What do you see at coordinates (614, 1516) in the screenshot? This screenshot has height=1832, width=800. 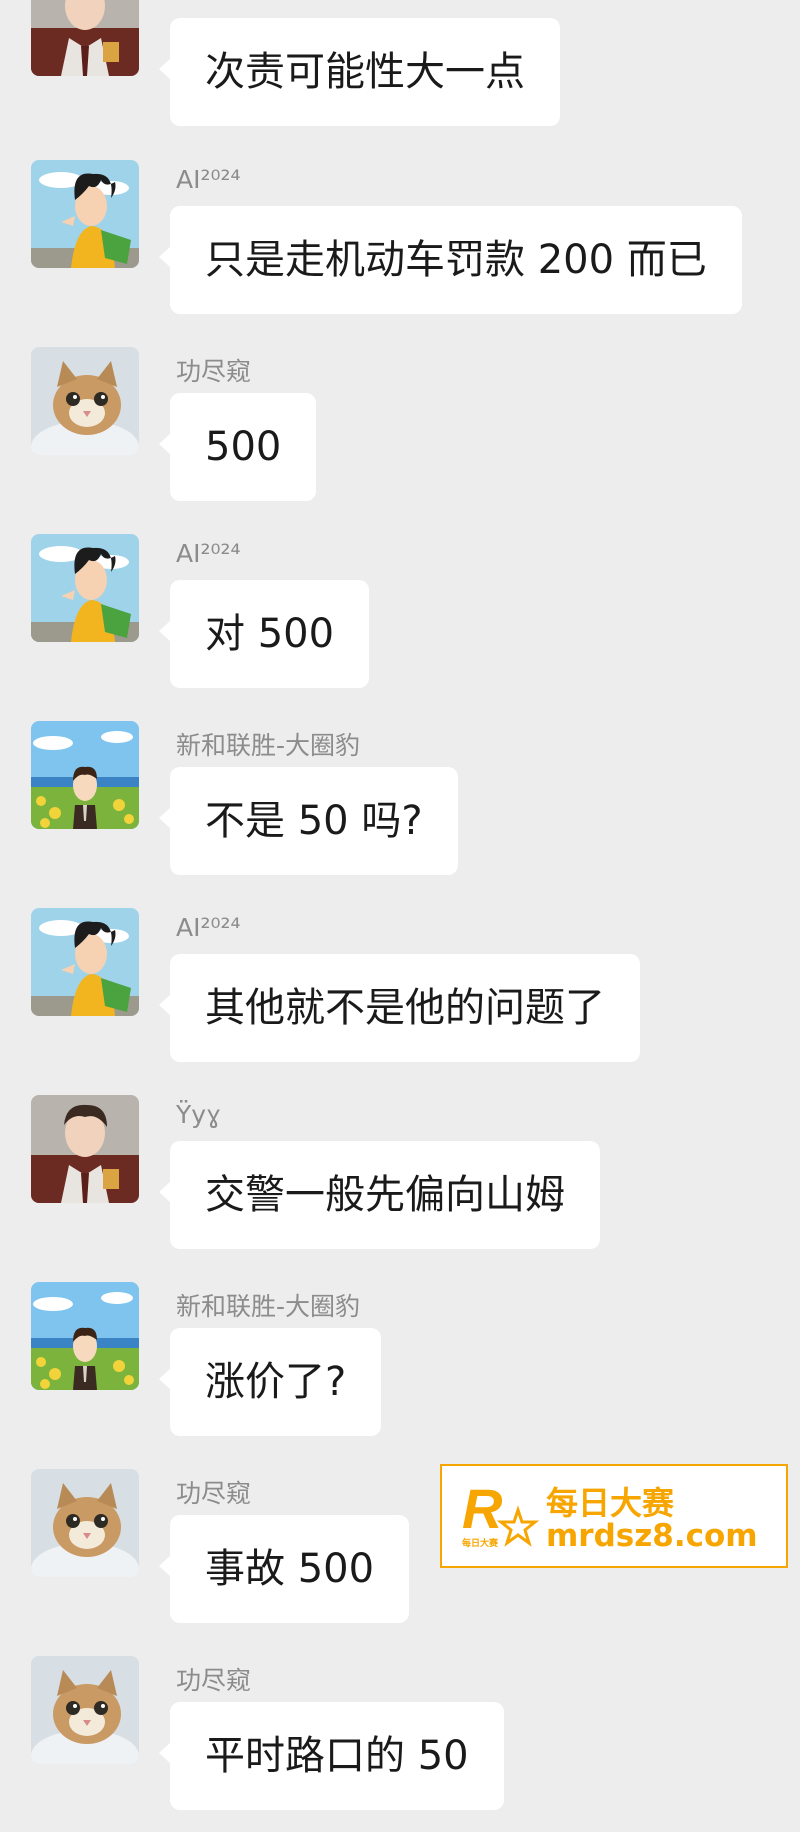 I see `watermark: R 每日大赛 每日大赛 mrdsz8.com` at bounding box center [614, 1516].